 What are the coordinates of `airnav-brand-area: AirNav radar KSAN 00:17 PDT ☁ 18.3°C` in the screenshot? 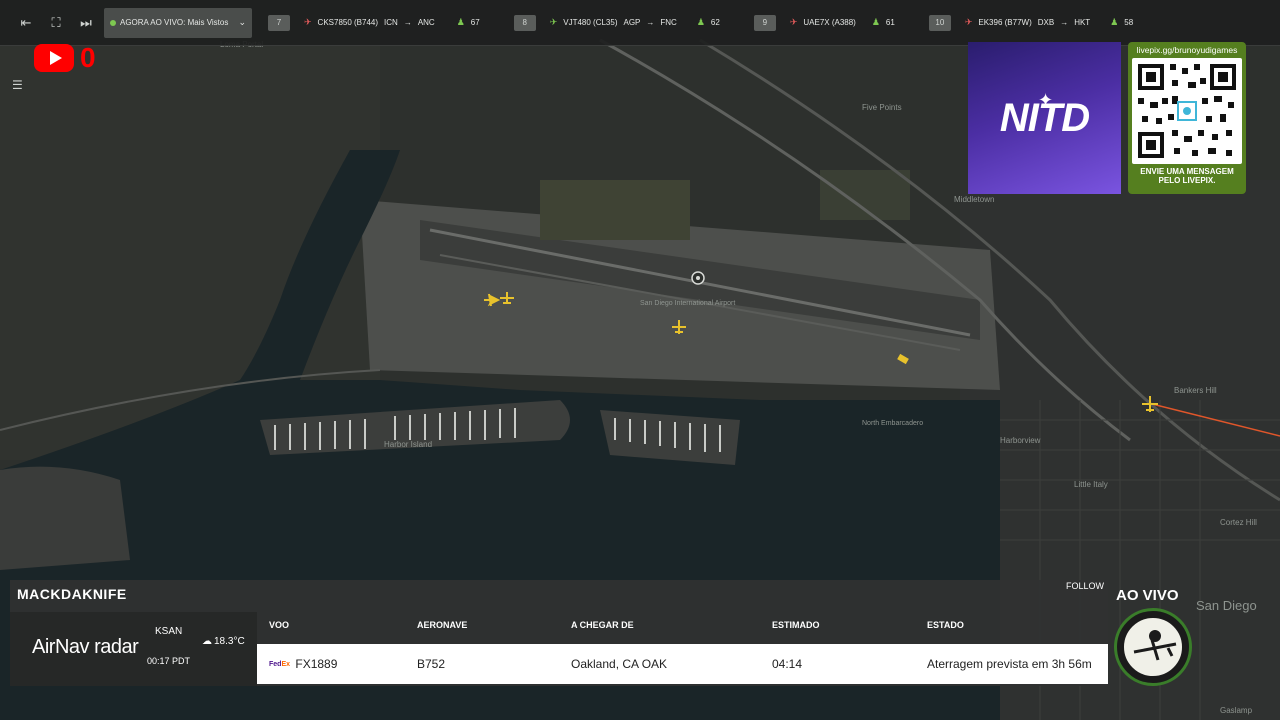 It's located at (133, 649).